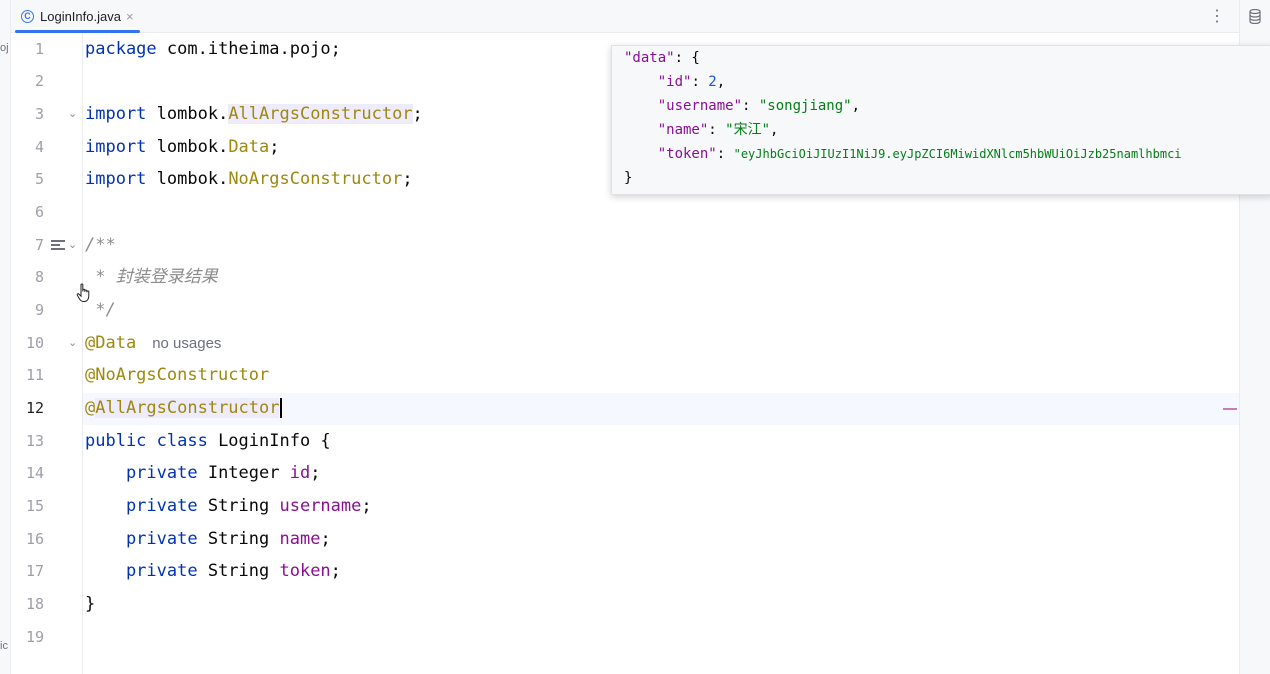  What do you see at coordinates (34, 375) in the screenshot?
I see `line-number: 11` at bounding box center [34, 375].